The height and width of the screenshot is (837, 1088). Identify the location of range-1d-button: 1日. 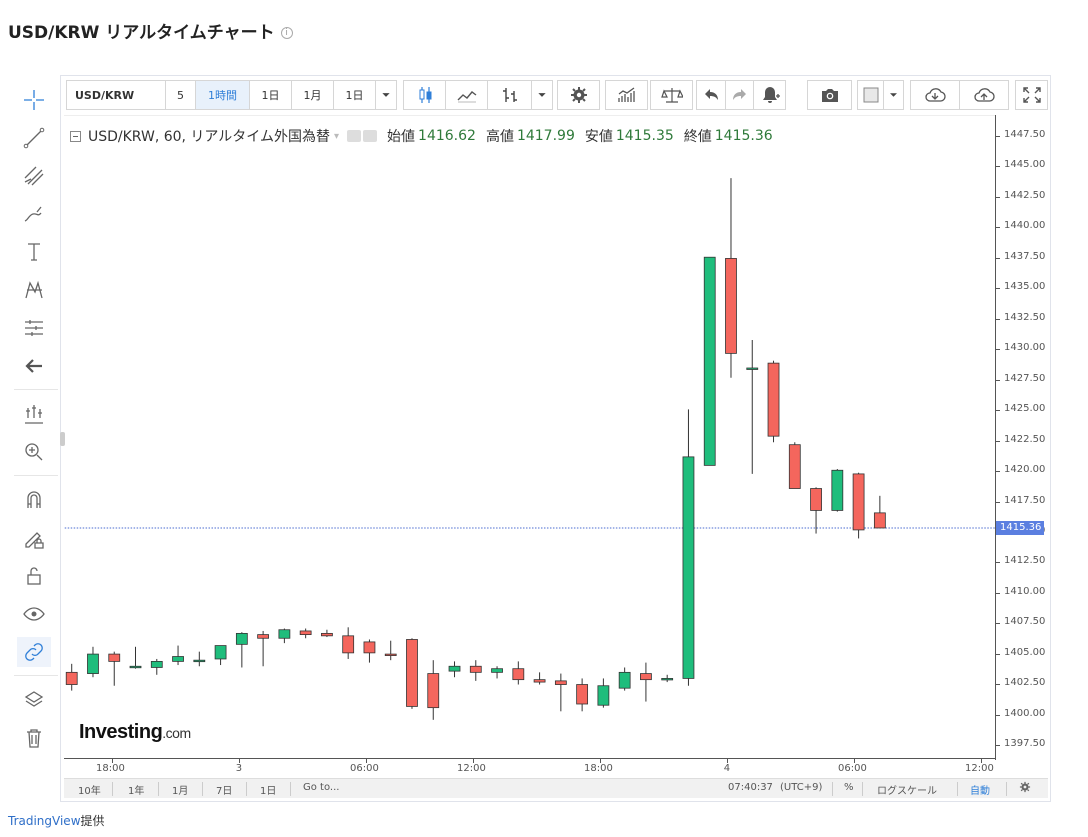
(268, 789).